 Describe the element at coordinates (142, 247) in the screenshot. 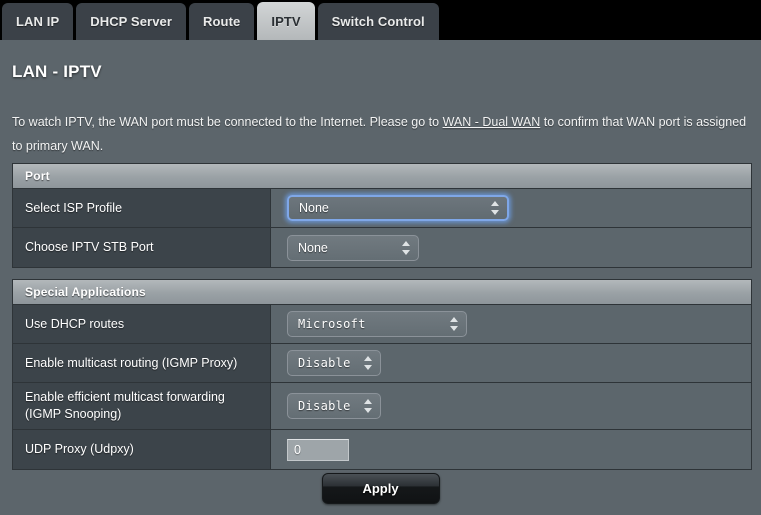

I see `row-label-choose-iptv-stb-port: Choose IPTV STB Port` at that location.